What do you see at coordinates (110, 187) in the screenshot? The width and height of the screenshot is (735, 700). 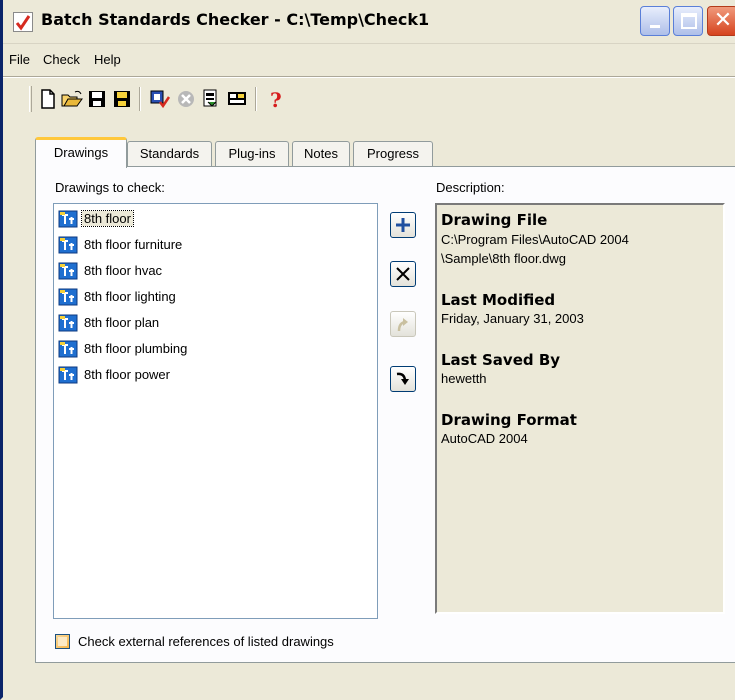 I see `drawings-list-label: Drawings to check:` at bounding box center [110, 187].